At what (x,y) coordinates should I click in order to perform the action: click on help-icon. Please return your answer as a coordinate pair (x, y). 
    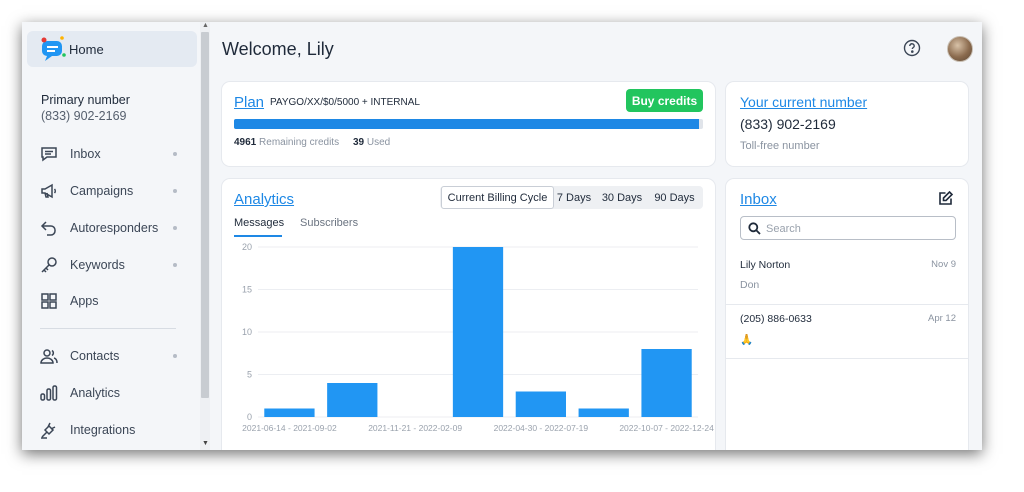
    Looking at the image, I should click on (912, 48).